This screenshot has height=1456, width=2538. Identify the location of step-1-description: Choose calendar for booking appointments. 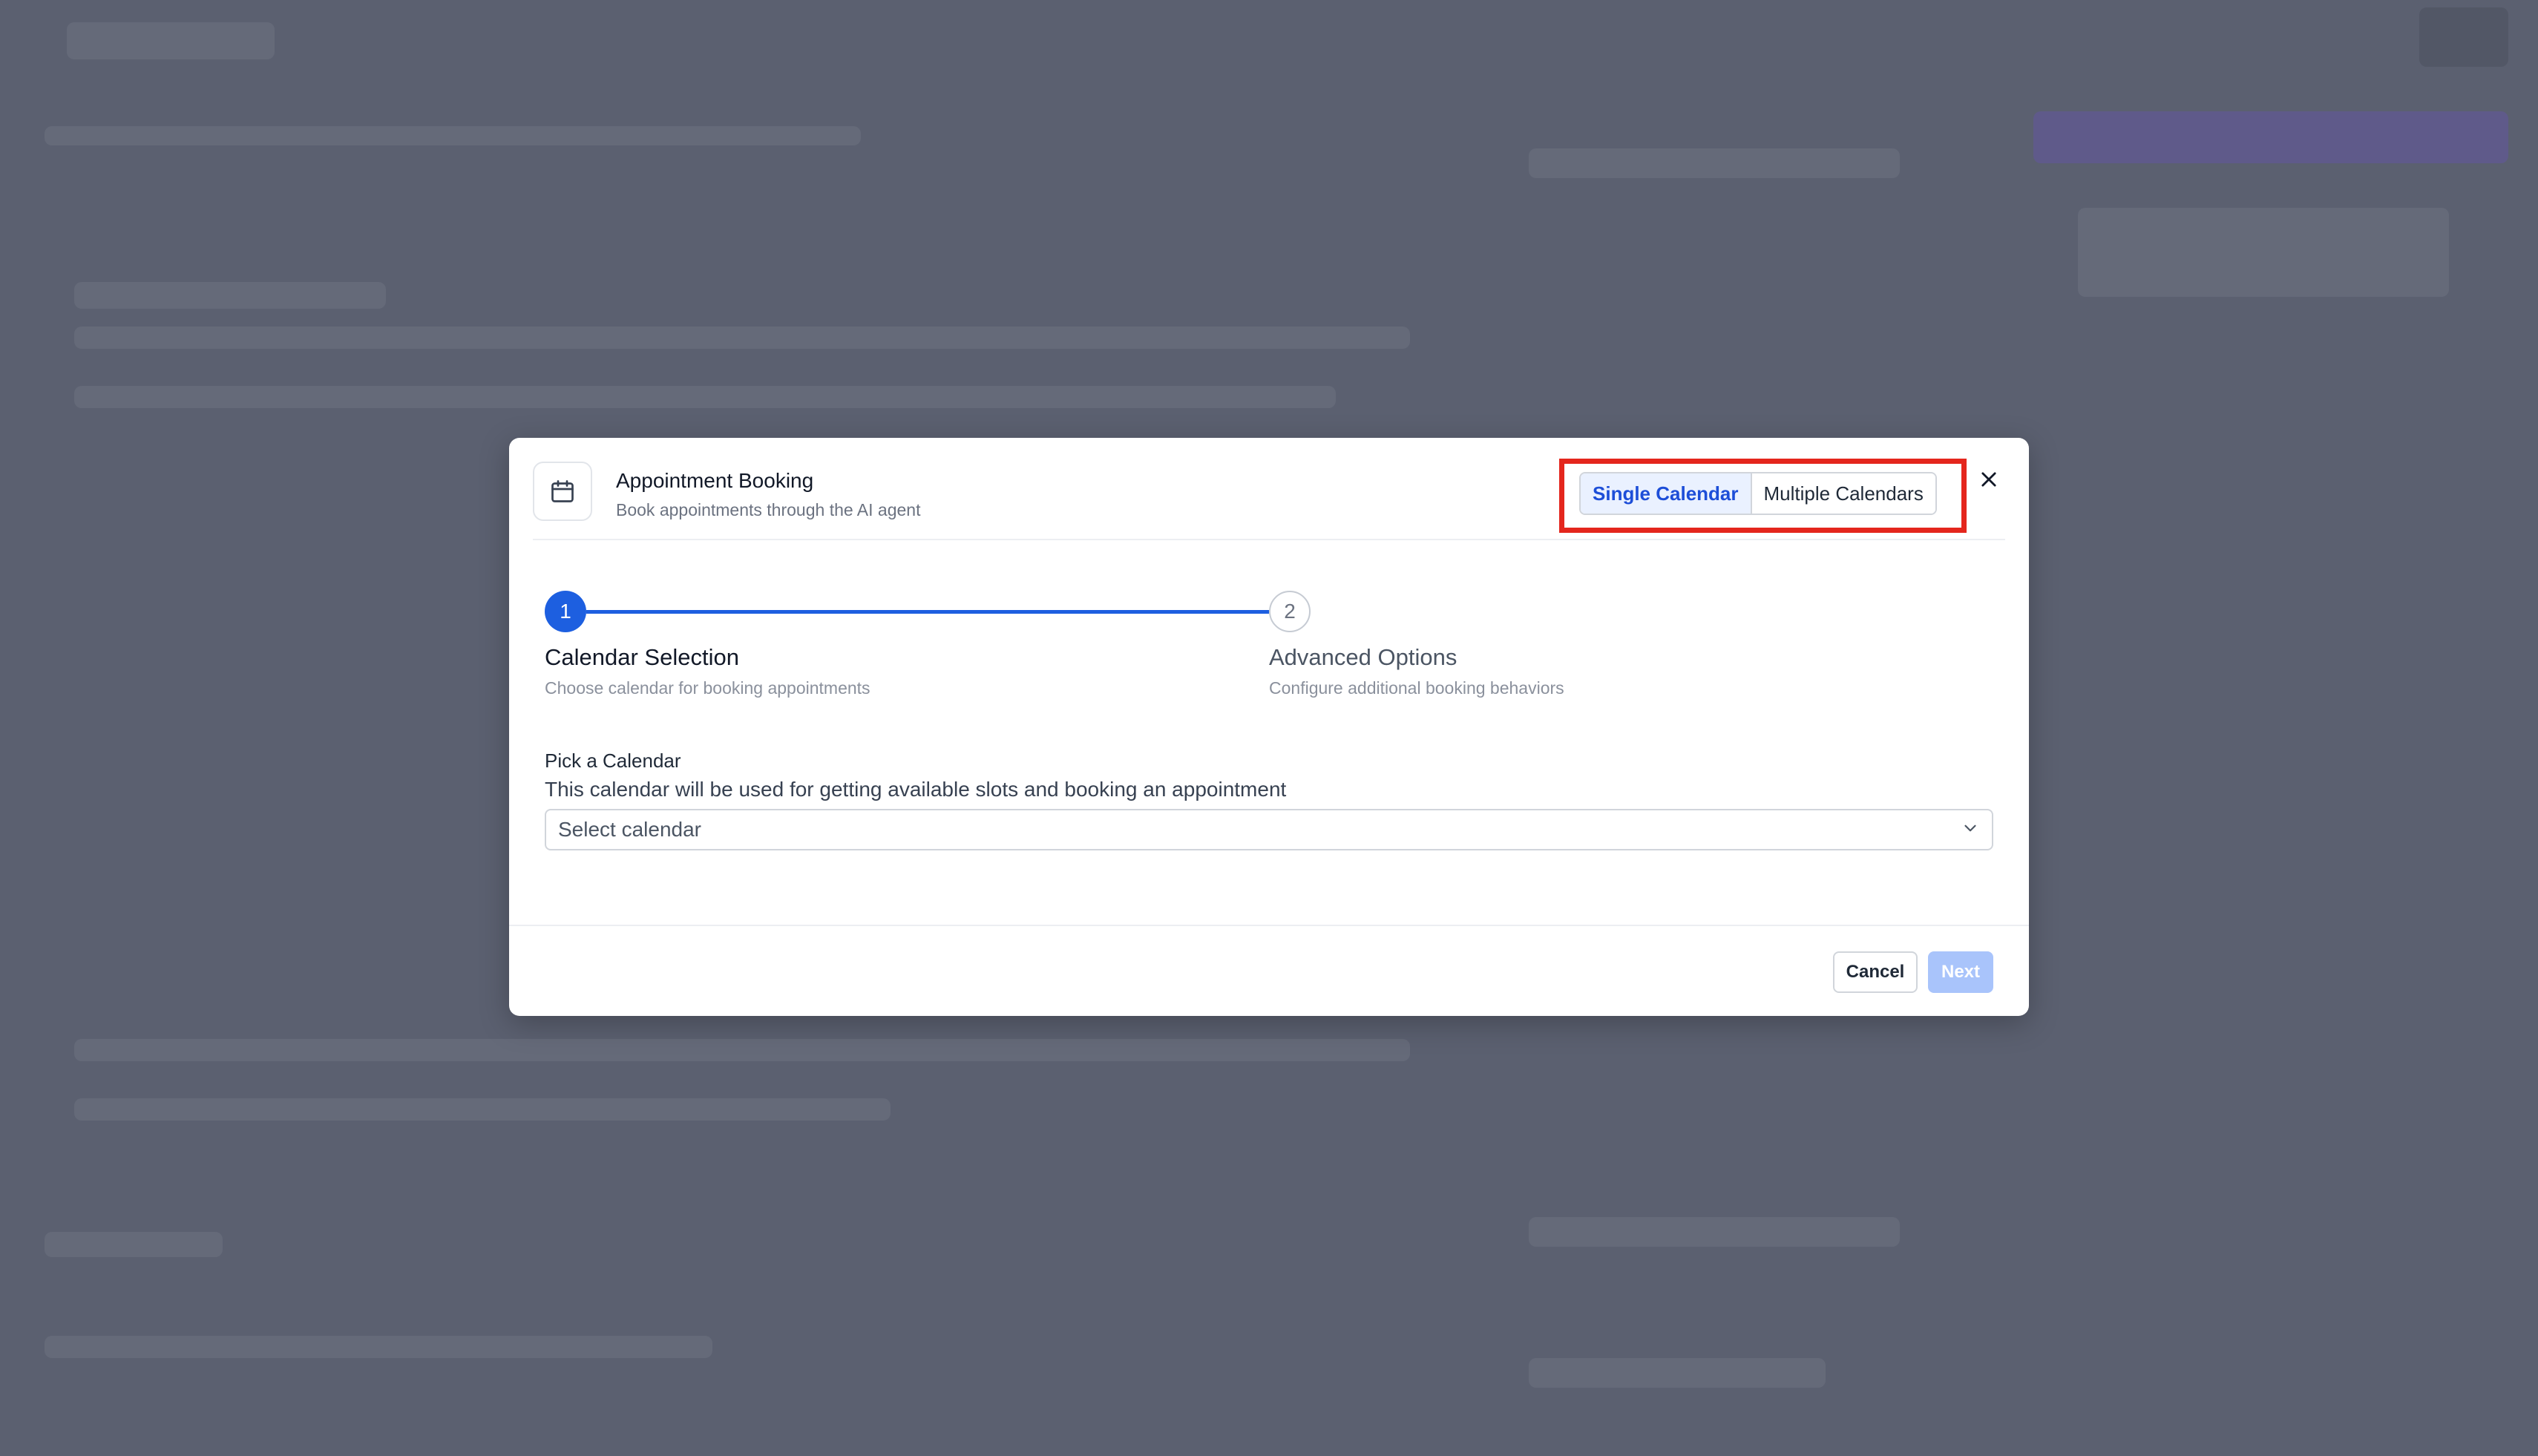
(707, 688).